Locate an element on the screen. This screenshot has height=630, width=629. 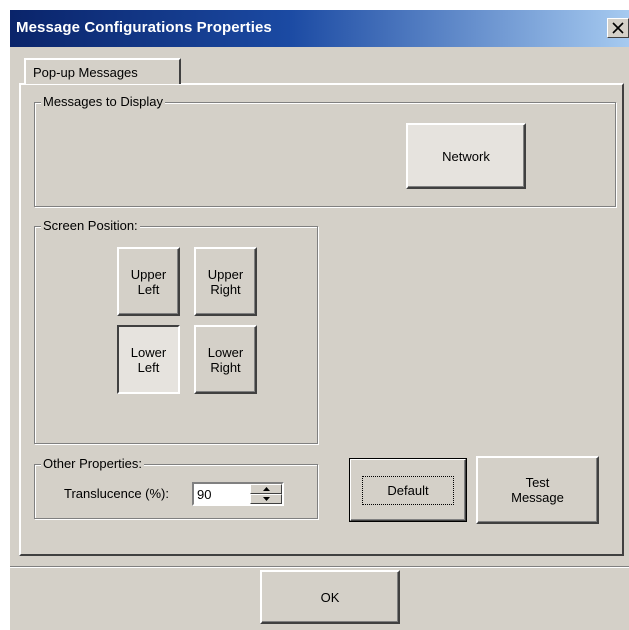
lower-left-label: Lower Left is located at coordinates (148, 359).